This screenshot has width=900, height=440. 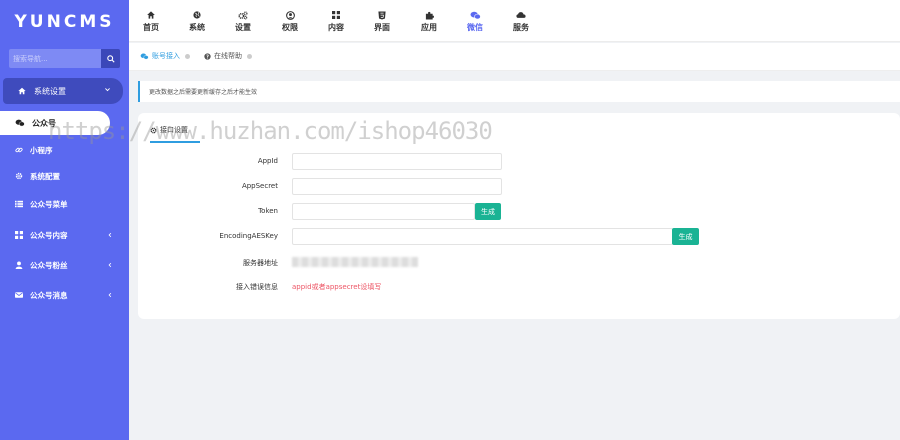 I want to click on sidebar-item-wechat-messages: 公众号消息, so click(x=64, y=295).